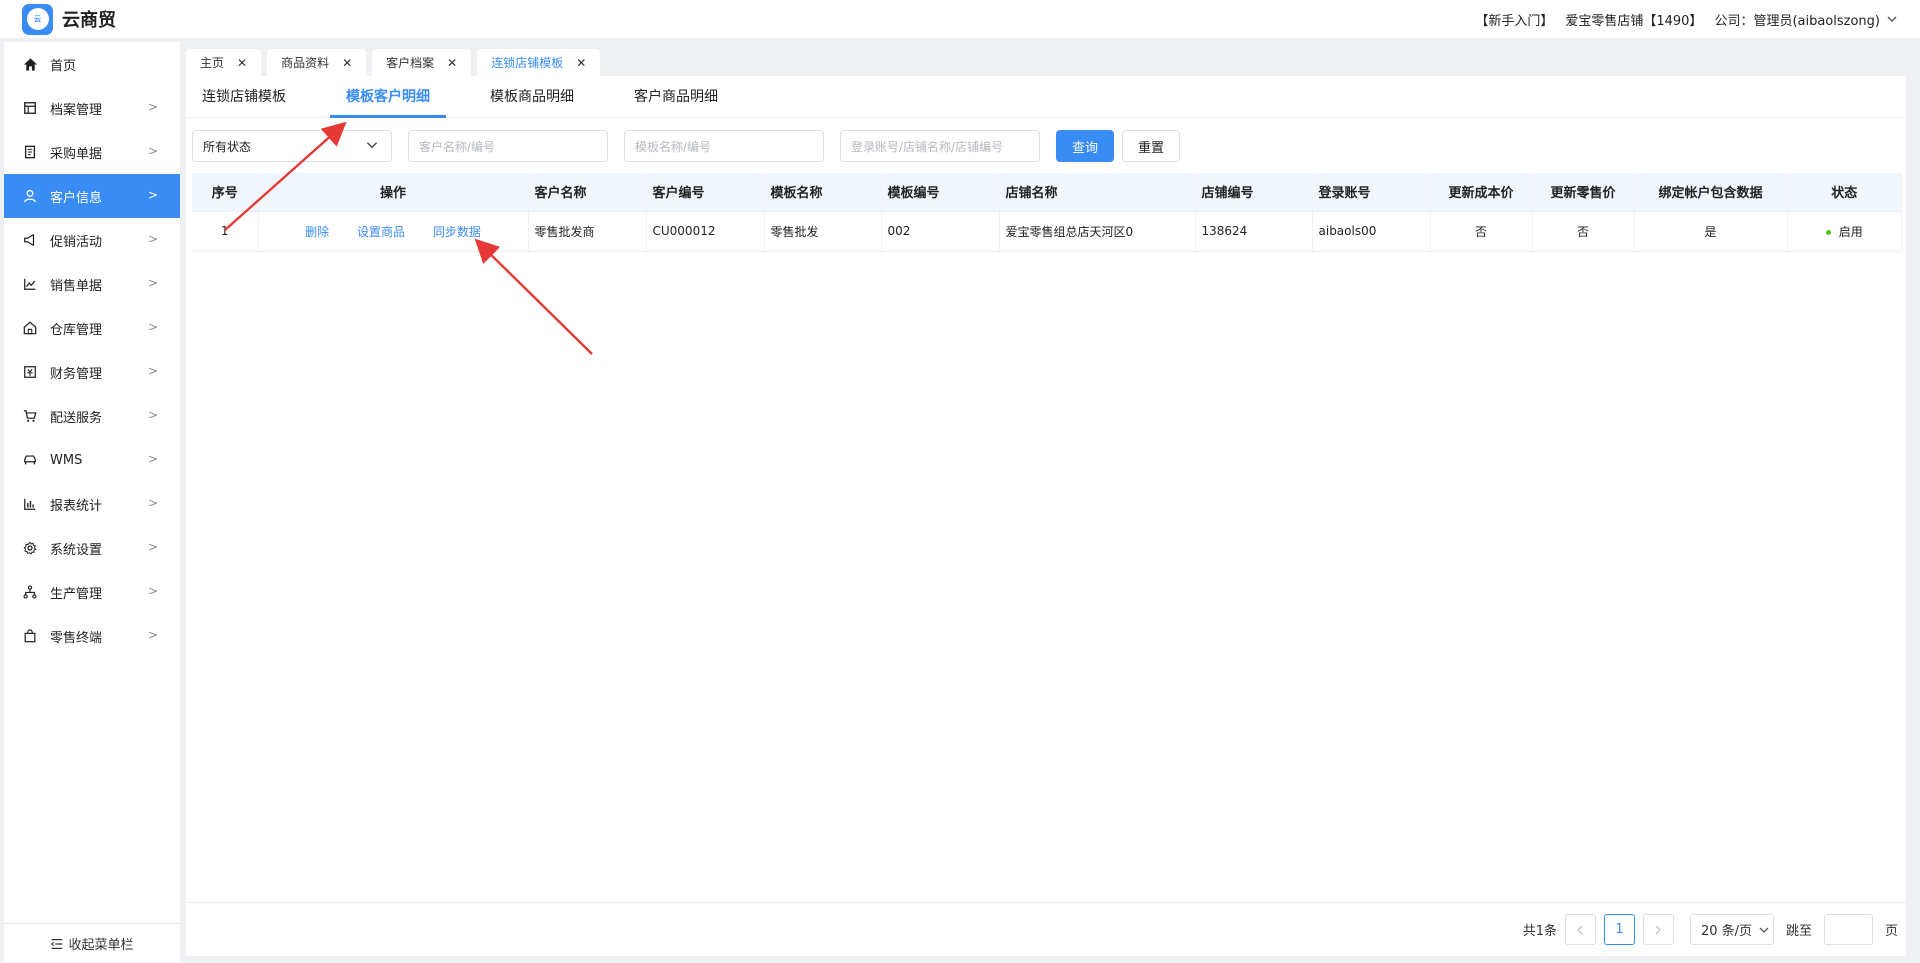 This screenshot has width=1920, height=963. What do you see at coordinates (1844, 192) in the screenshot?
I see `column-header: 状态` at bounding box center [1844, 192].